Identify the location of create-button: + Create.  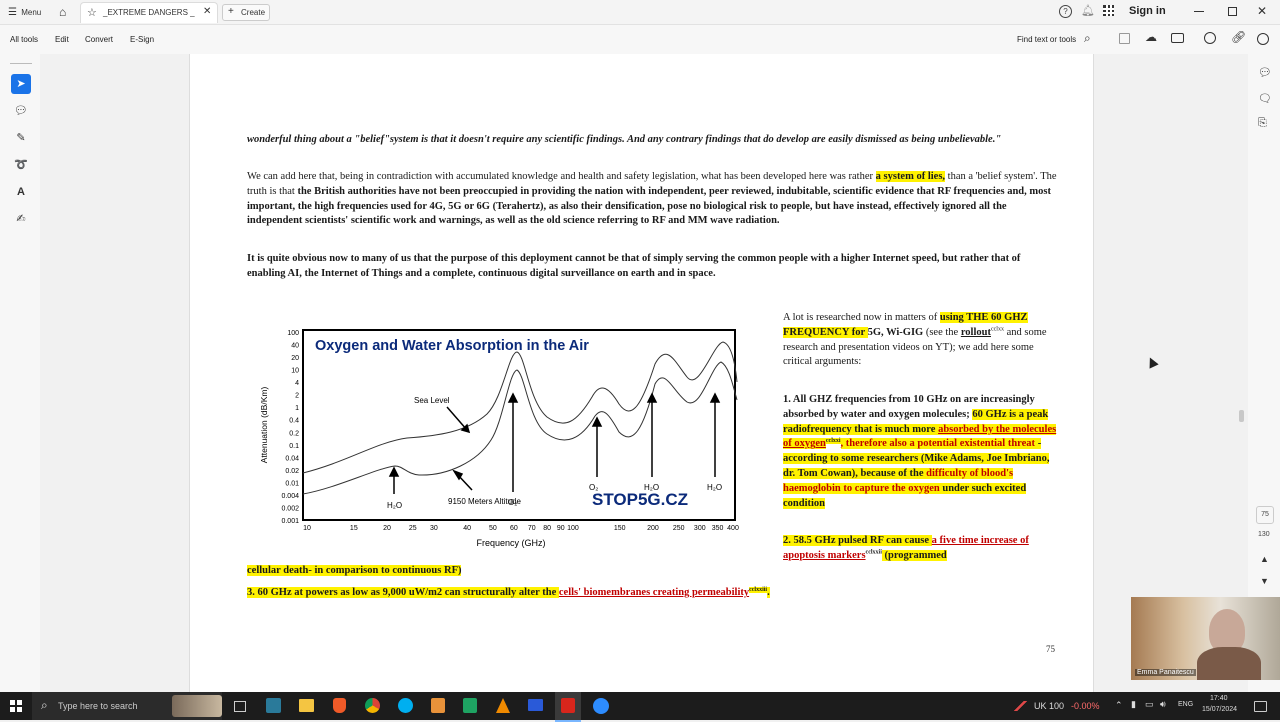
(246, 12).